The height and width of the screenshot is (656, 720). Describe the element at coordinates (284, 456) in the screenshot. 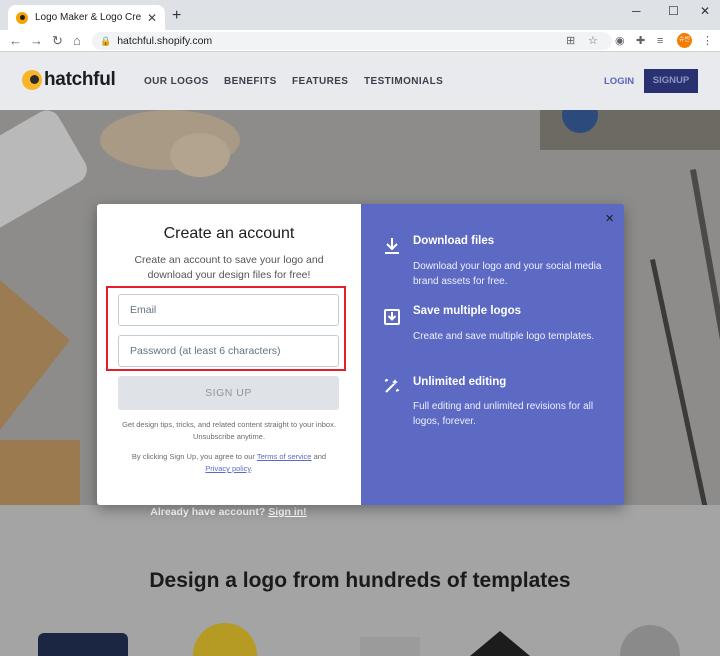

I see `terms-of-service-link: Terms of service` at that location.